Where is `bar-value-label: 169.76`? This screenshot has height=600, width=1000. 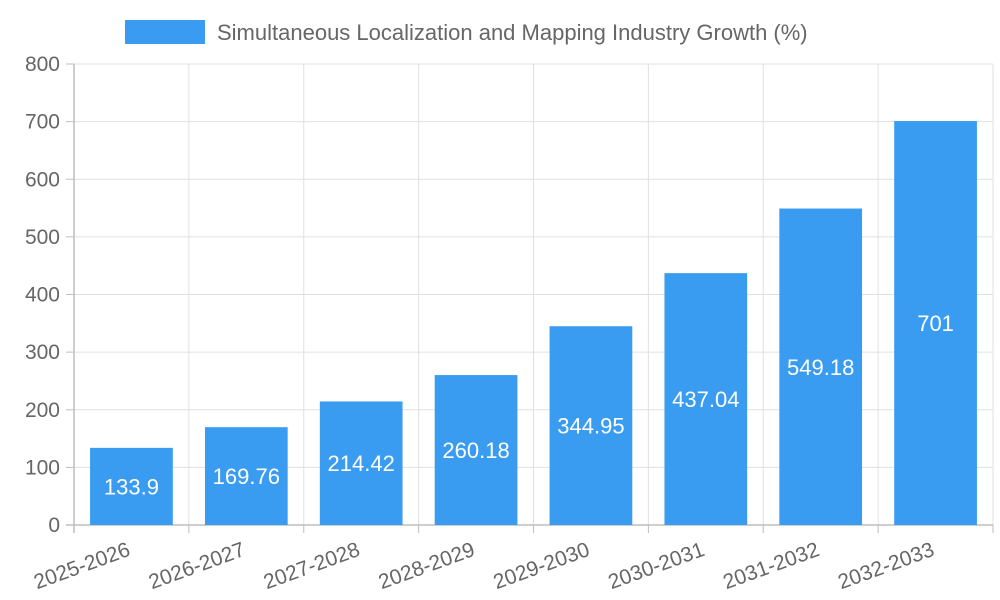 bar-value-label: 169.76 is located at coordinates (246, 476).